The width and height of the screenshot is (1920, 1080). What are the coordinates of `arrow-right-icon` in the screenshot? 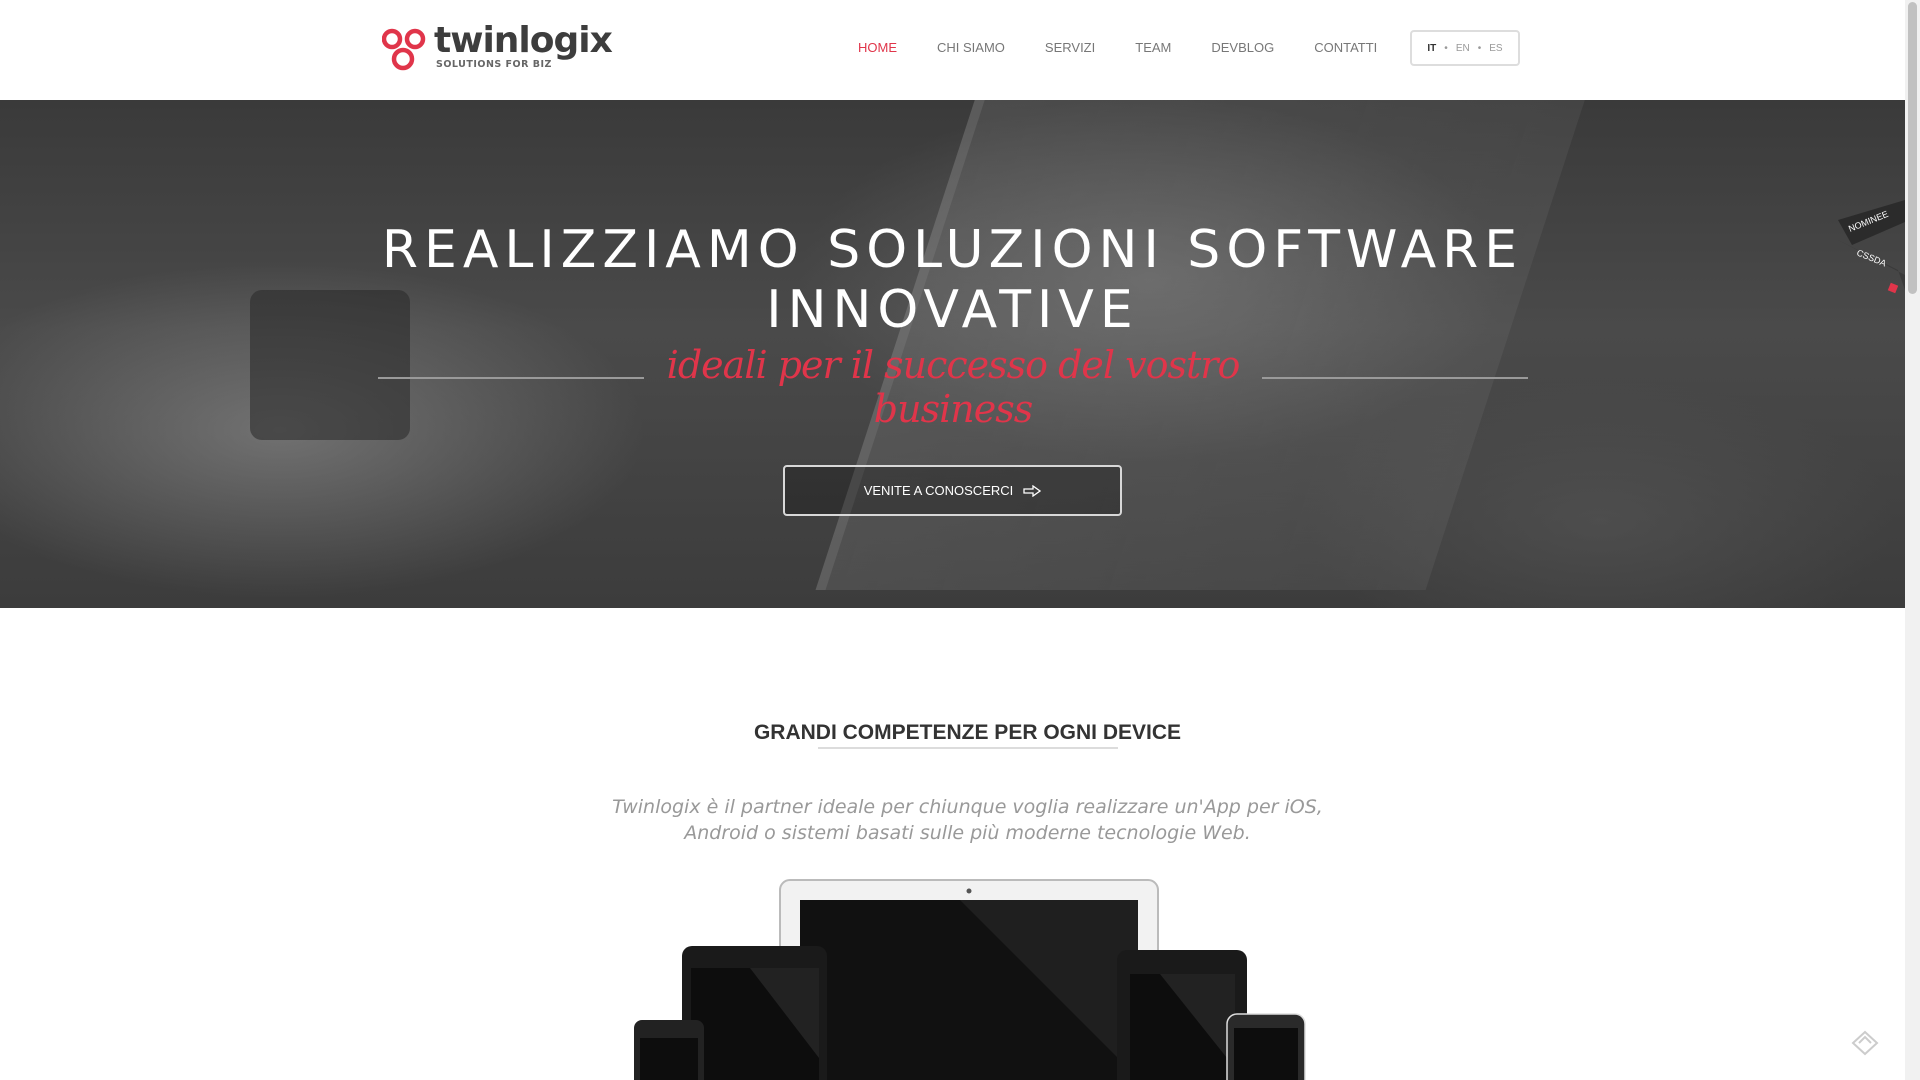 It's located at (1032, 490).